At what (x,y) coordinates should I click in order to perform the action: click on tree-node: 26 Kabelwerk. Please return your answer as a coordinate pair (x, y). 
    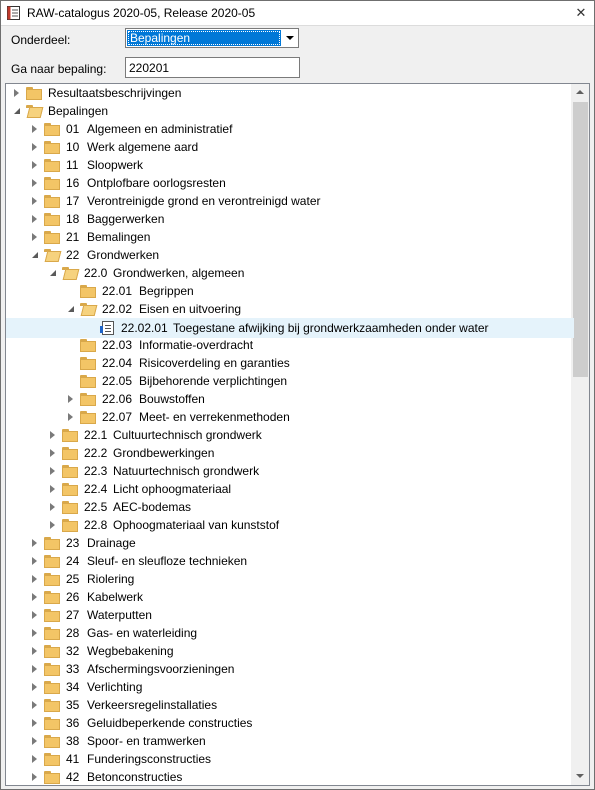
    Looking at the image, I should click on (289, 597).